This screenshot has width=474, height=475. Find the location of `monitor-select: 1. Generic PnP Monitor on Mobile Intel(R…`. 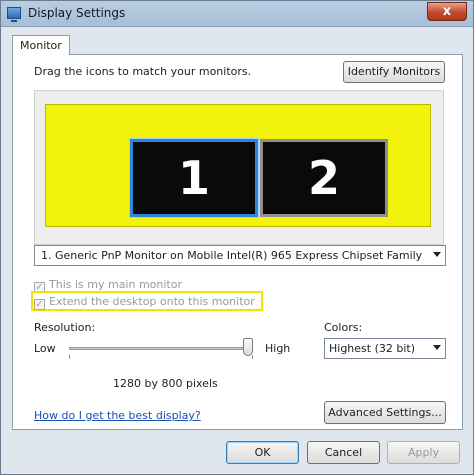

monitor-select: 1. Generic PnP Monitor on Mobile Intel(R… is located at coordinates (240, 255).